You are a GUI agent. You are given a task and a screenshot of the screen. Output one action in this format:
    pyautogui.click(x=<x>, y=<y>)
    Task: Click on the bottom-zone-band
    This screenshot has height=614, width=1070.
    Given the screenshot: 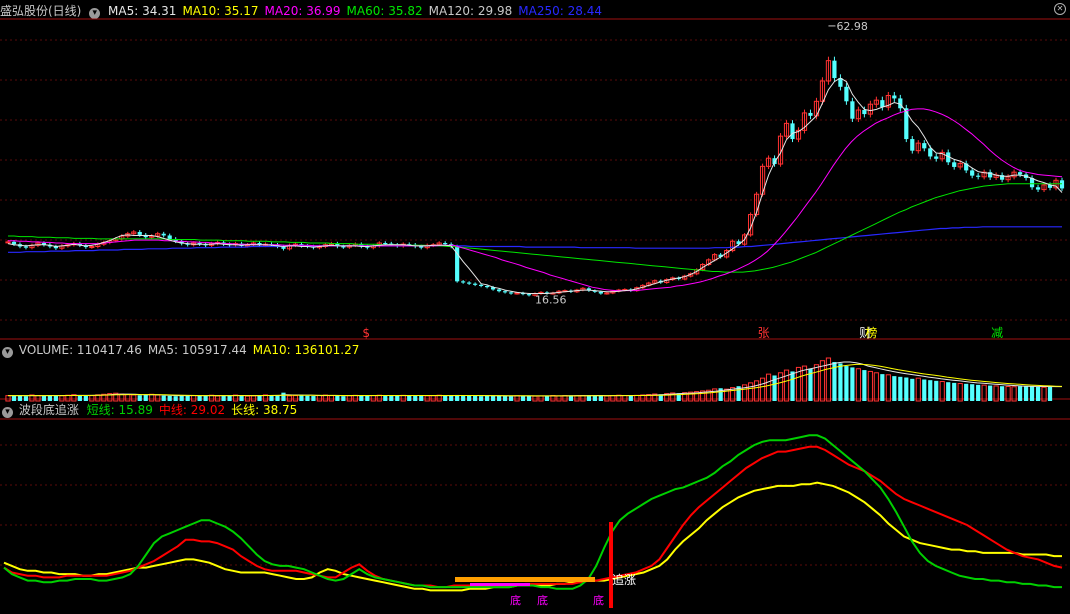 What is the action you would take?
    pyautogui.click(x=500, y=584)
    